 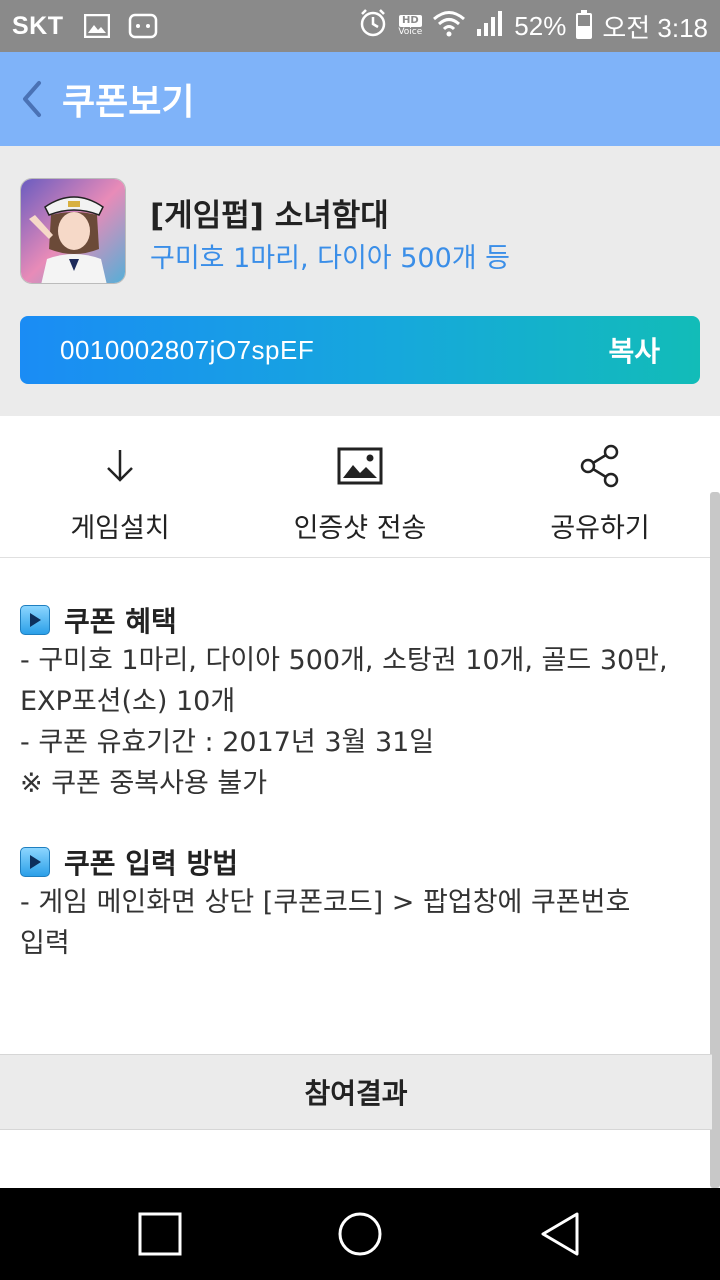 I want to click on benefit-line: - 쿠폰 유효기간 : 2017년 3월 31일, so click(x=227, y=742).